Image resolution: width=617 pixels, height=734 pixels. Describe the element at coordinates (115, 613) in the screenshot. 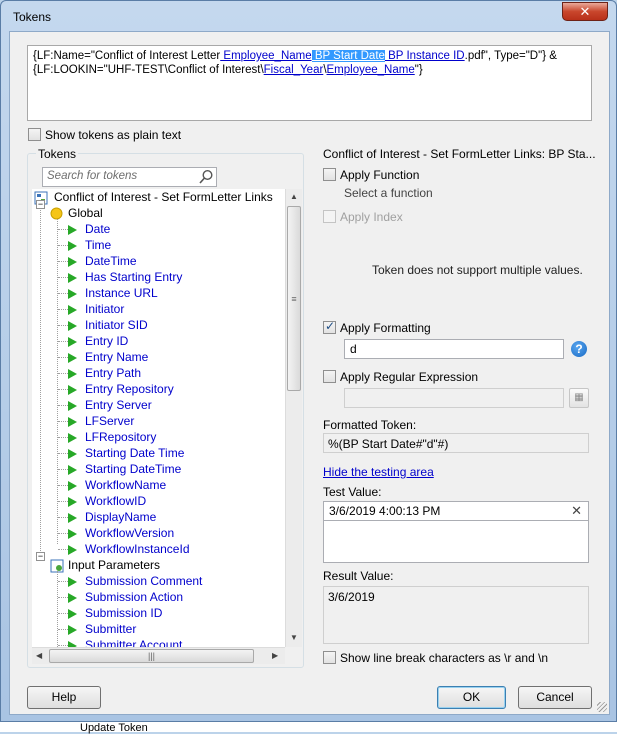

I see `token-leaf: Submission ID` at that location.